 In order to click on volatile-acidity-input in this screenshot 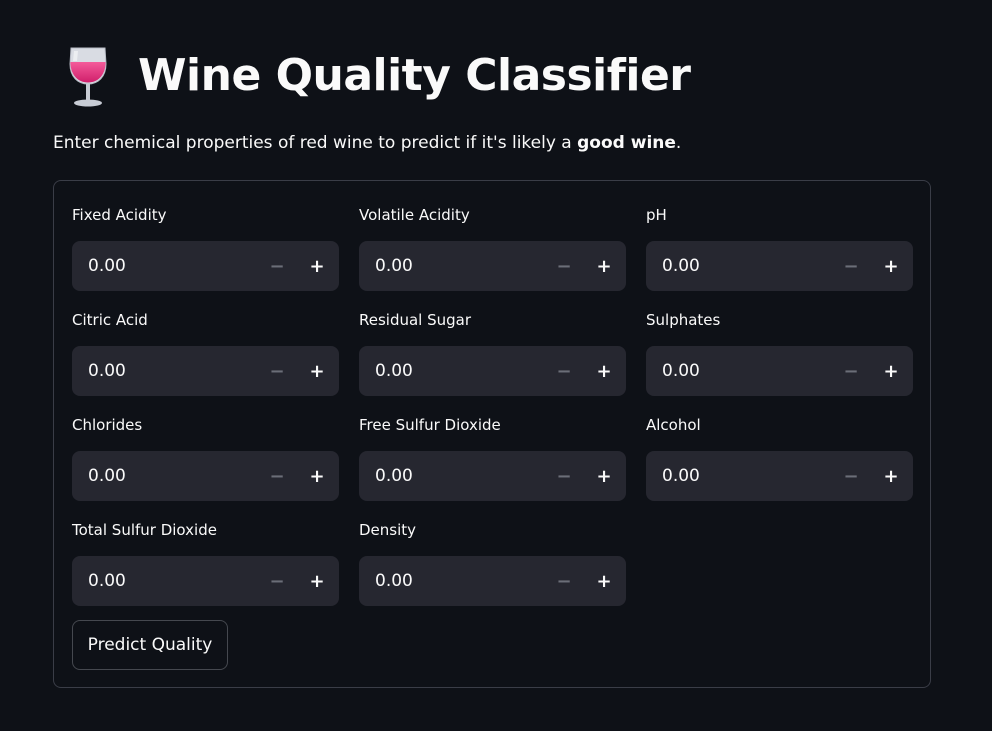, I will do `click(451, 266)`.